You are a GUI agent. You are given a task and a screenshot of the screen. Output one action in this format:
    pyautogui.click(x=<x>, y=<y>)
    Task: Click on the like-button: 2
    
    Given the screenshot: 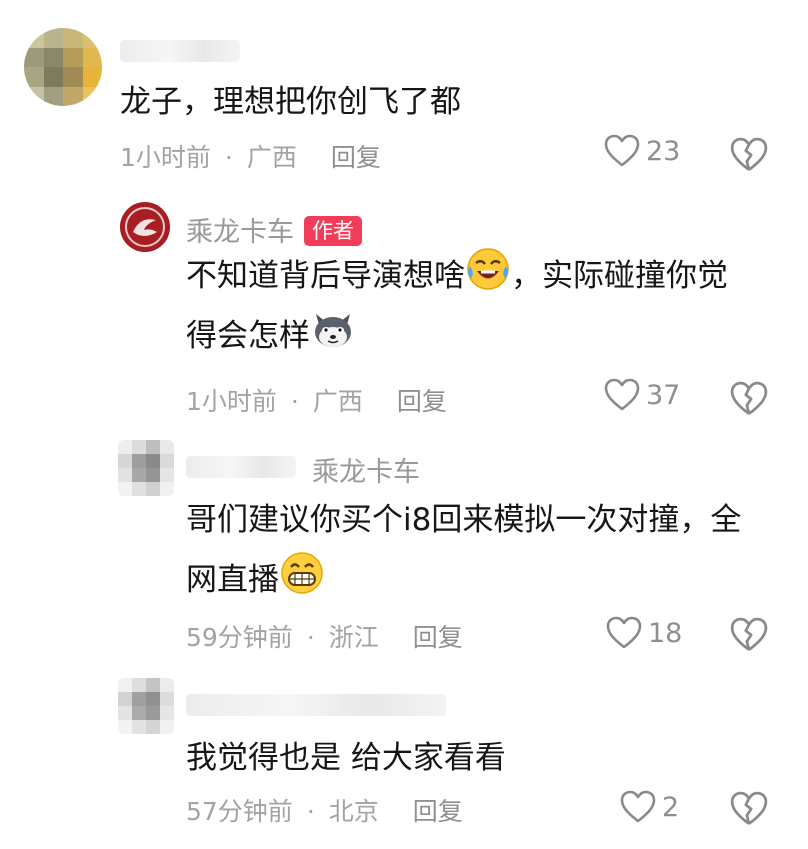 What is the action you would take?
    pyautogui.click(x=649, y=807)
    